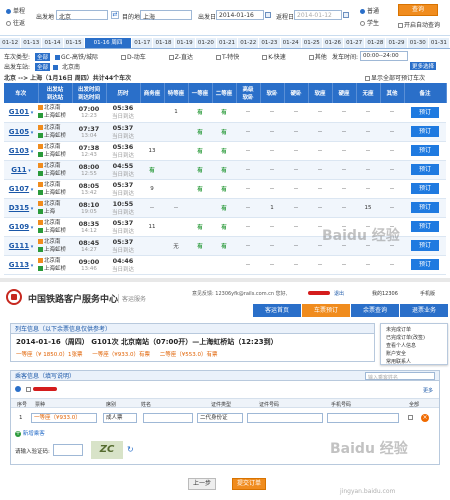 This screenshot has width=450, height=500. I want to click on nav-item: 退票业务, so click(424, 310).